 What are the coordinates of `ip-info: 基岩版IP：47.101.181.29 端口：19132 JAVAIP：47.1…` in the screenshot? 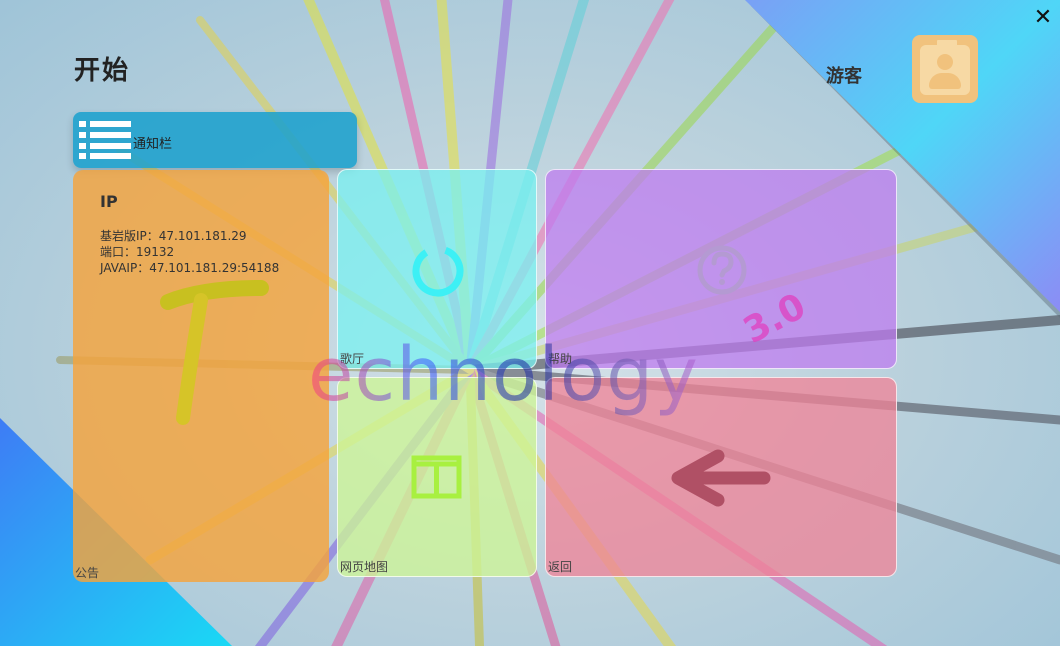 It's located at (189, 252).